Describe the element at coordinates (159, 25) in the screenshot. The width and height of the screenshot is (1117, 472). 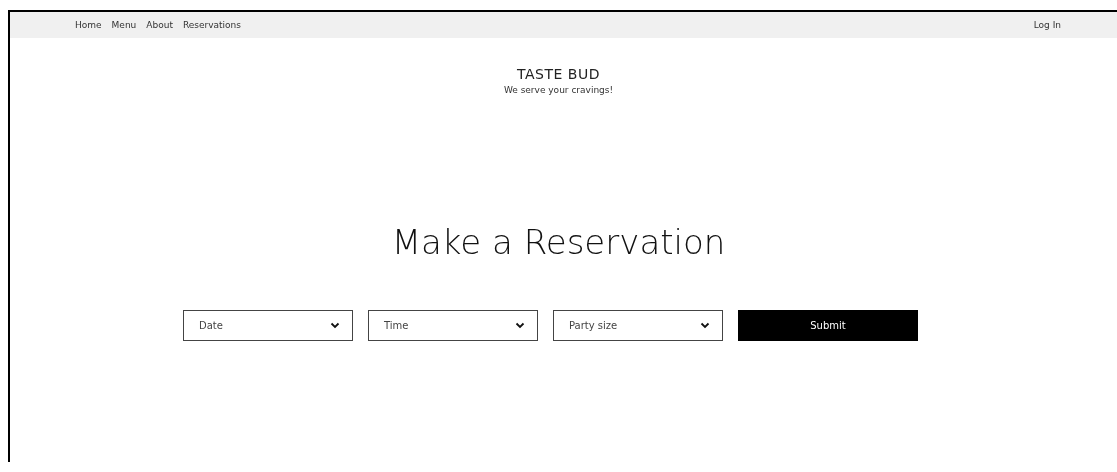
I see `nav-link: About` at that location.